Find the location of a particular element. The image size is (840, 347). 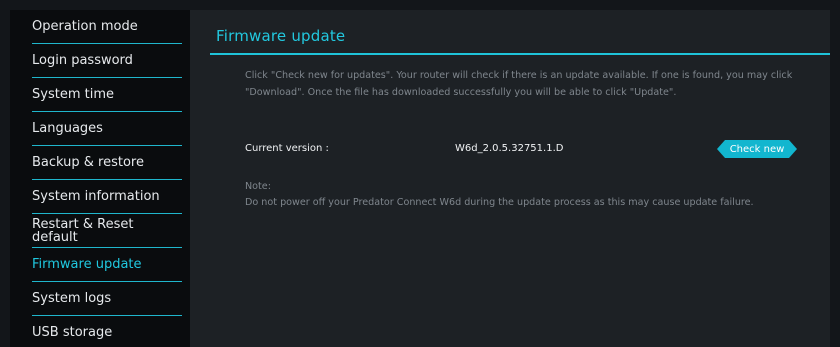

check-new-button: Check new is located at coordinates (757, 149).